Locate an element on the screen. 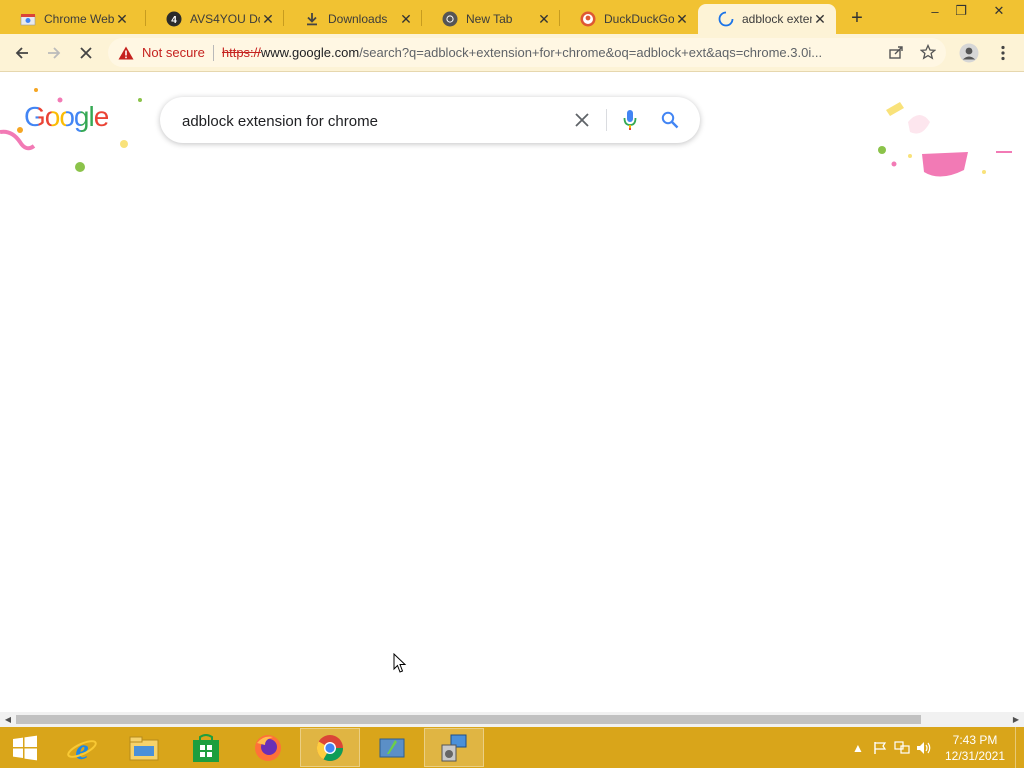 This screenshot has width=1024, height=768. scrollbar-thumb is located at coordinates (468, 719).